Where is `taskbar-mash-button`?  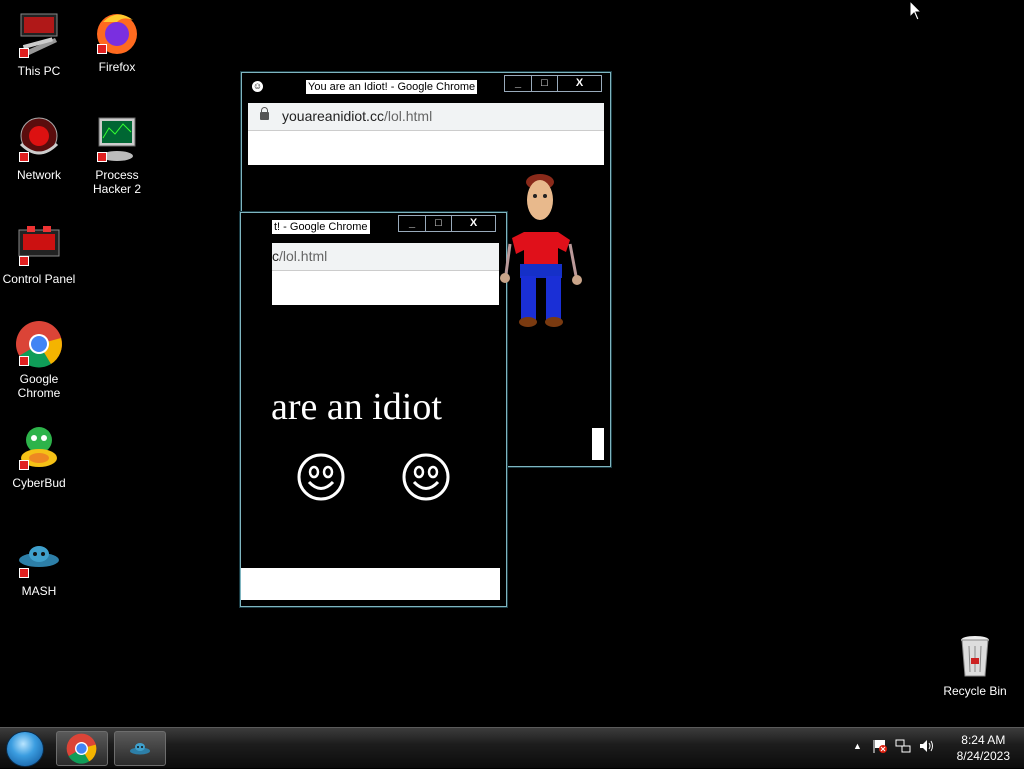
taskbar-mash-button is located at coordinates (140, 748).